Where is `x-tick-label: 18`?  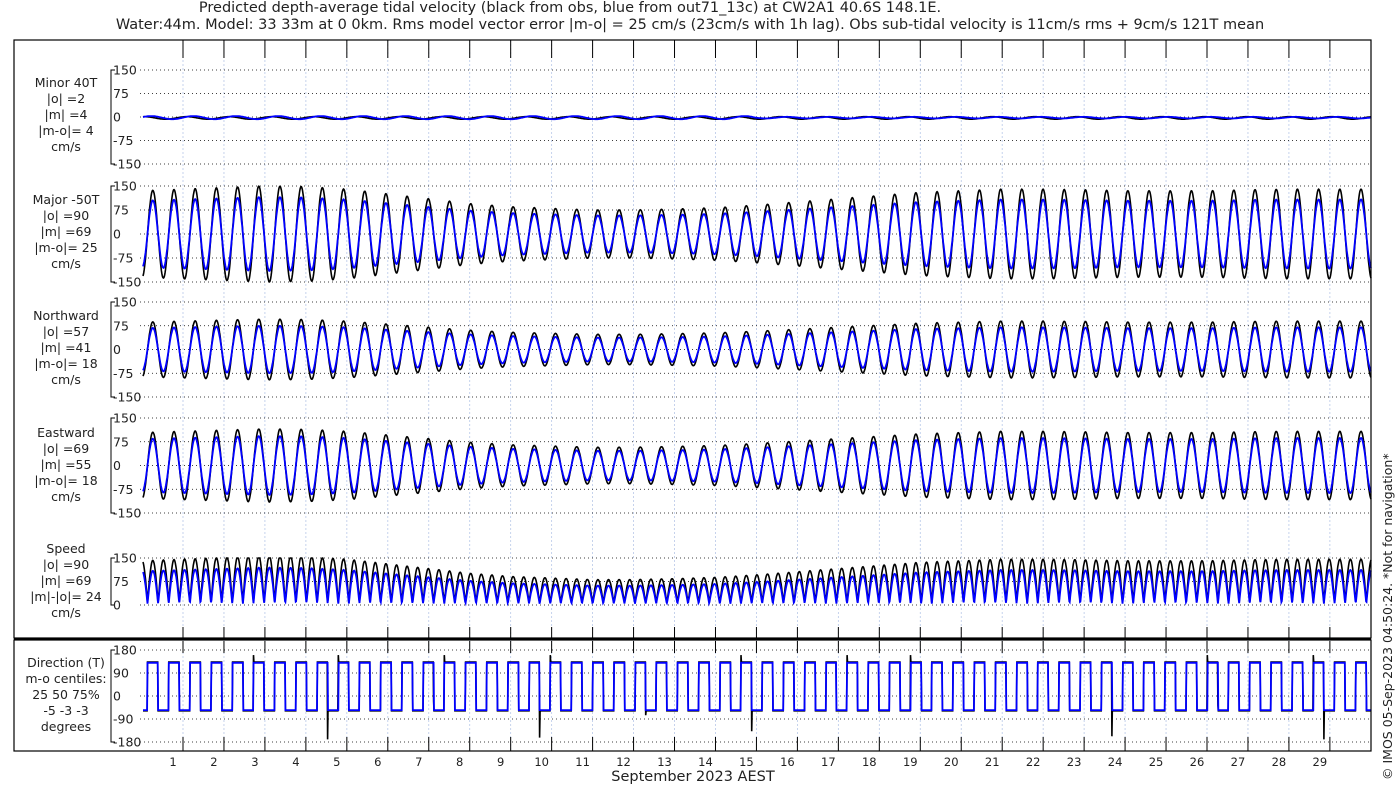 x-tick-label: 18 is located at coordinates (869, 762).